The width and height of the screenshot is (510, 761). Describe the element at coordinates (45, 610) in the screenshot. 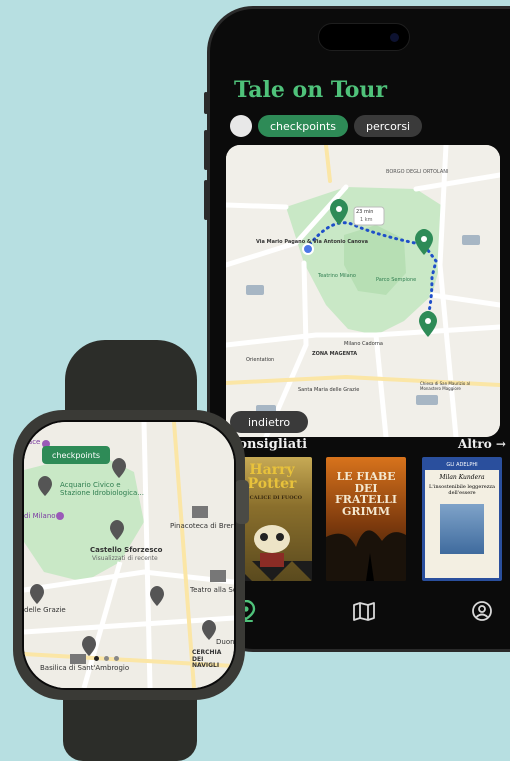

I see `watch-label-grazie: delle Grazie` at that location.